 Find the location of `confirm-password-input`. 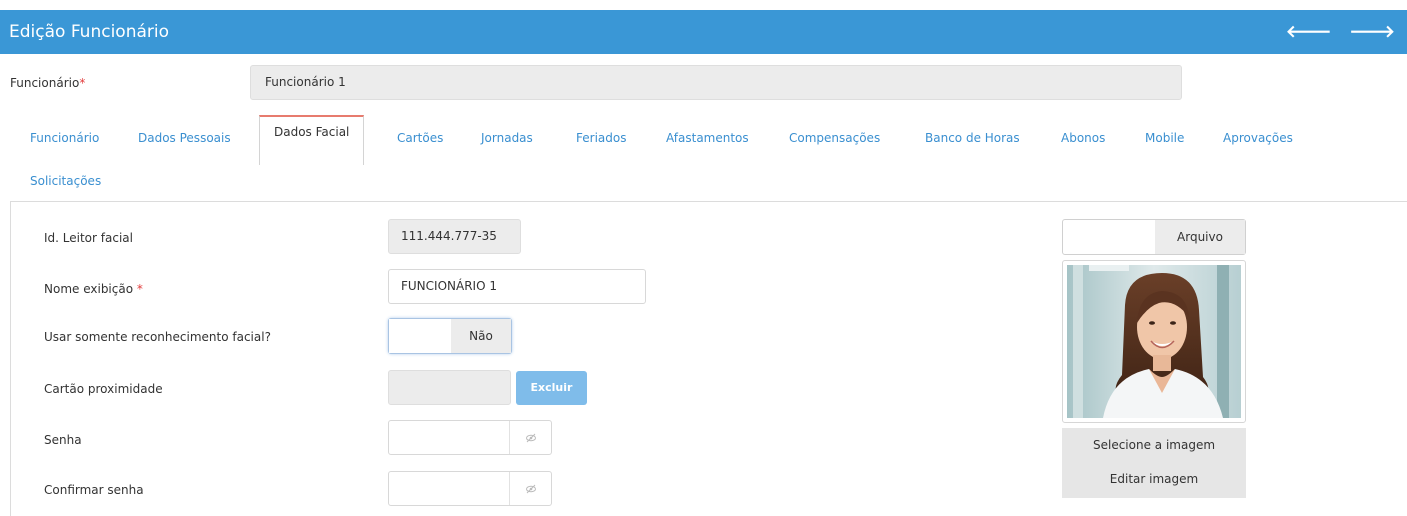

confirm-password-input is located at coordinates (449, 488).